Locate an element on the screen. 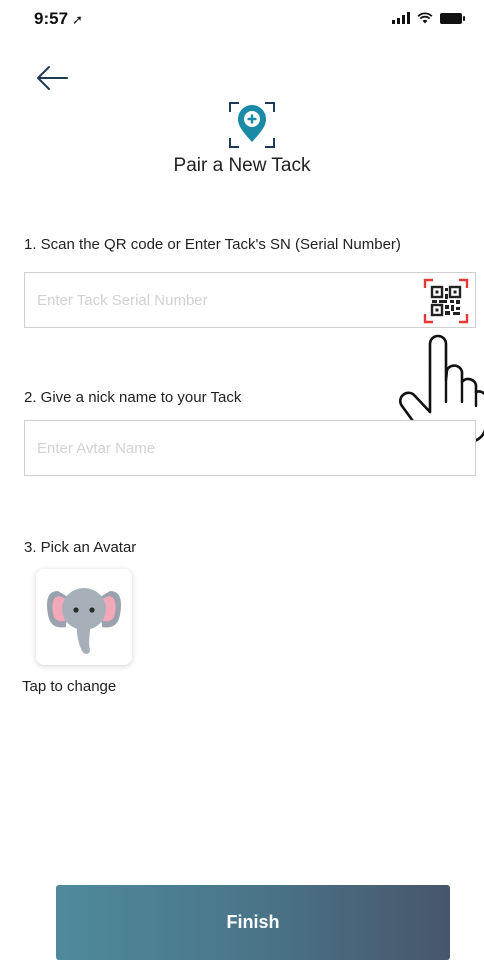 The height and width of the screenshot is (960, 484). step3-label: 3. Pick an Avatar is located at coordinates (80, 547).